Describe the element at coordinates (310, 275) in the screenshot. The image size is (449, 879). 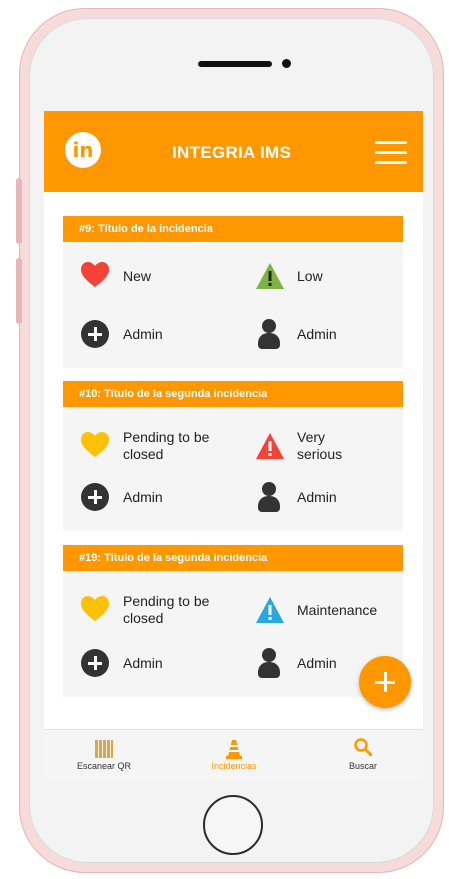
I see `priority-label: Low` at that location.